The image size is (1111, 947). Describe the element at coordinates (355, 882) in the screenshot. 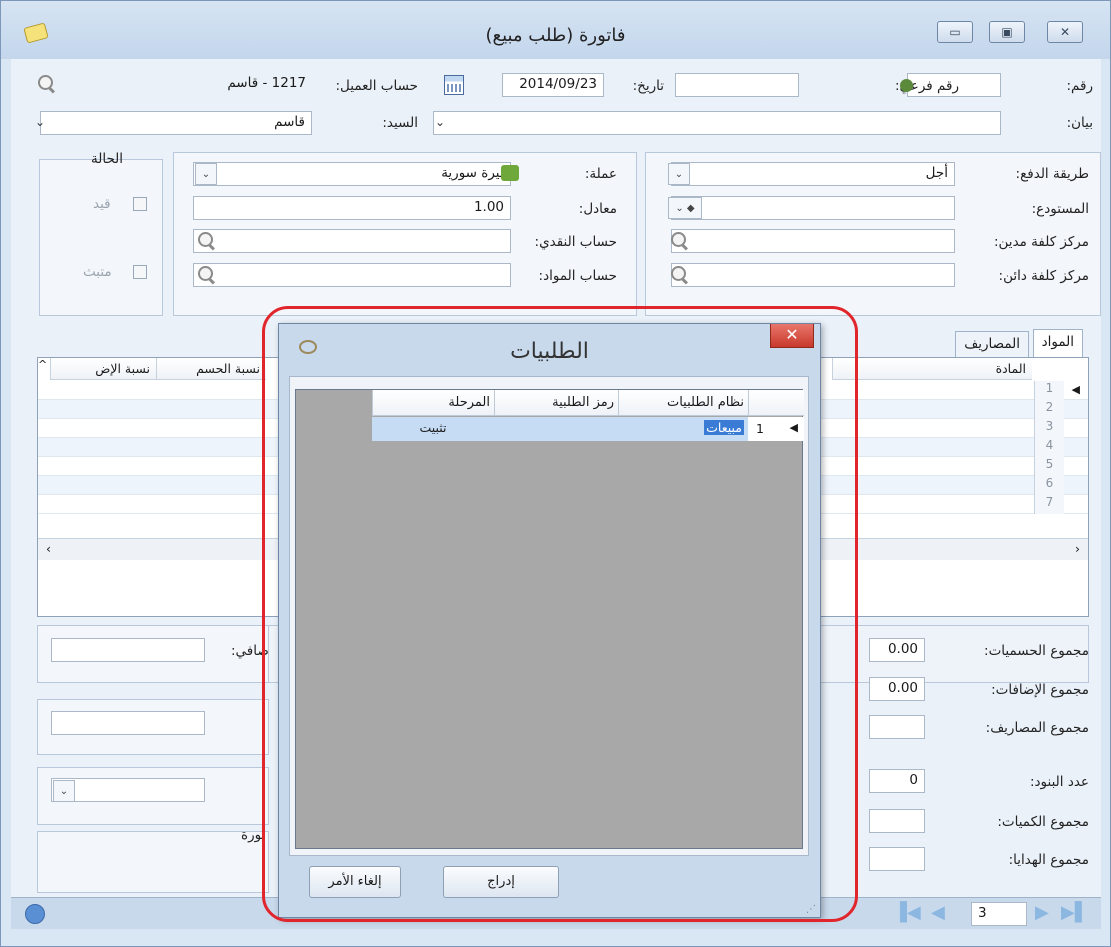

I see `cancel-button: إلغاء الأمر` at that location.